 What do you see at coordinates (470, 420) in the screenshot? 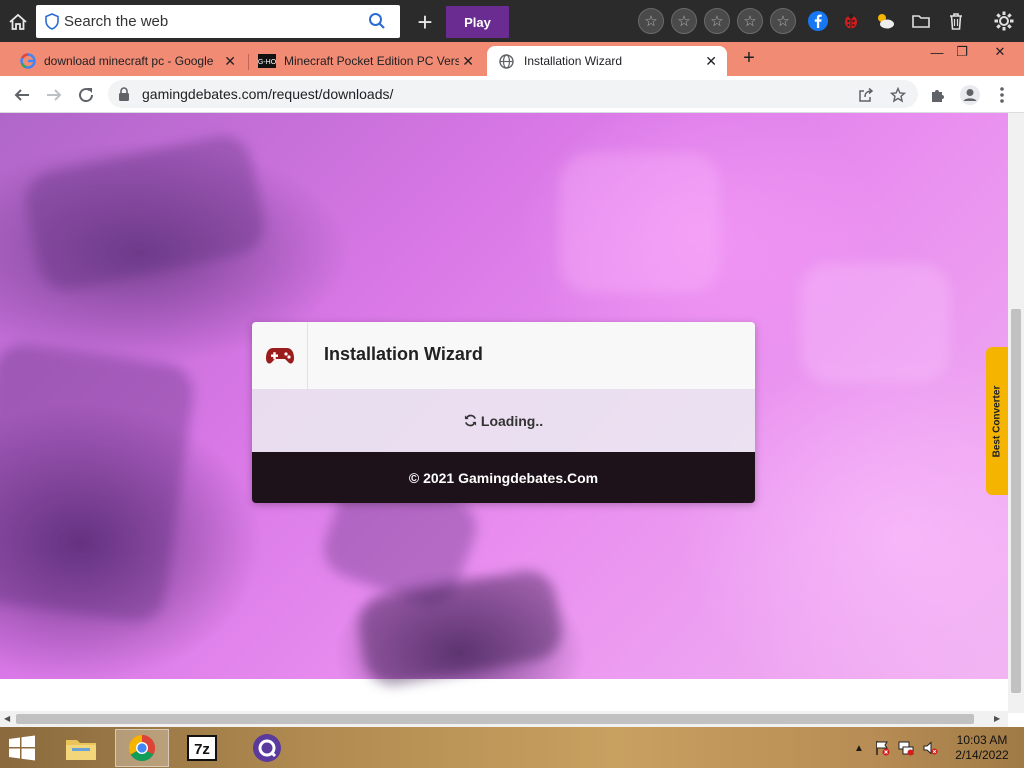
I see `refresh-spinner-icon` at bounding box center [470, 420].